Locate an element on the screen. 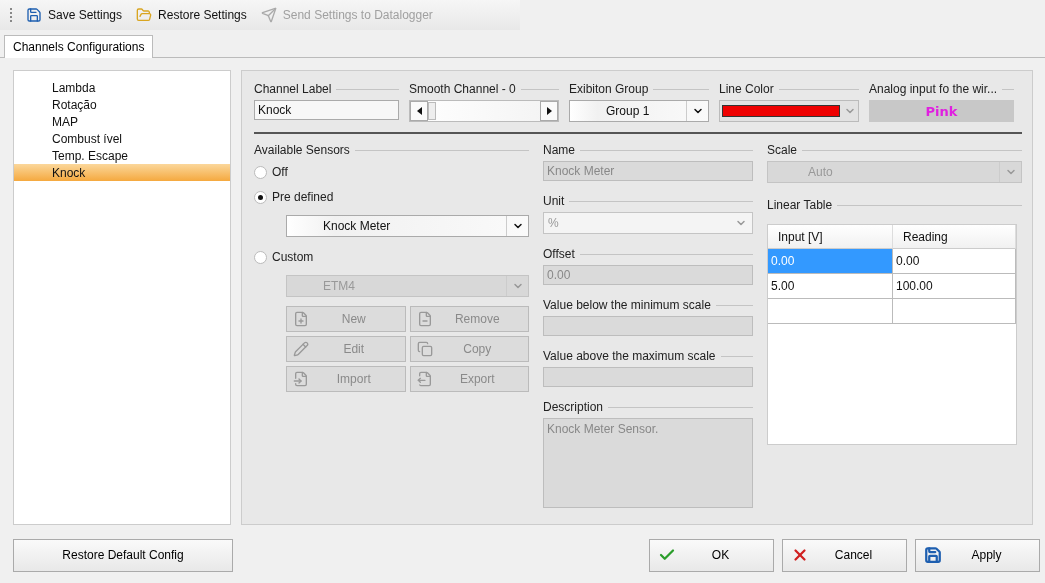 This screenshot has height=583, width=1045. radio-option: Custom is located at coordinates (391, 257).